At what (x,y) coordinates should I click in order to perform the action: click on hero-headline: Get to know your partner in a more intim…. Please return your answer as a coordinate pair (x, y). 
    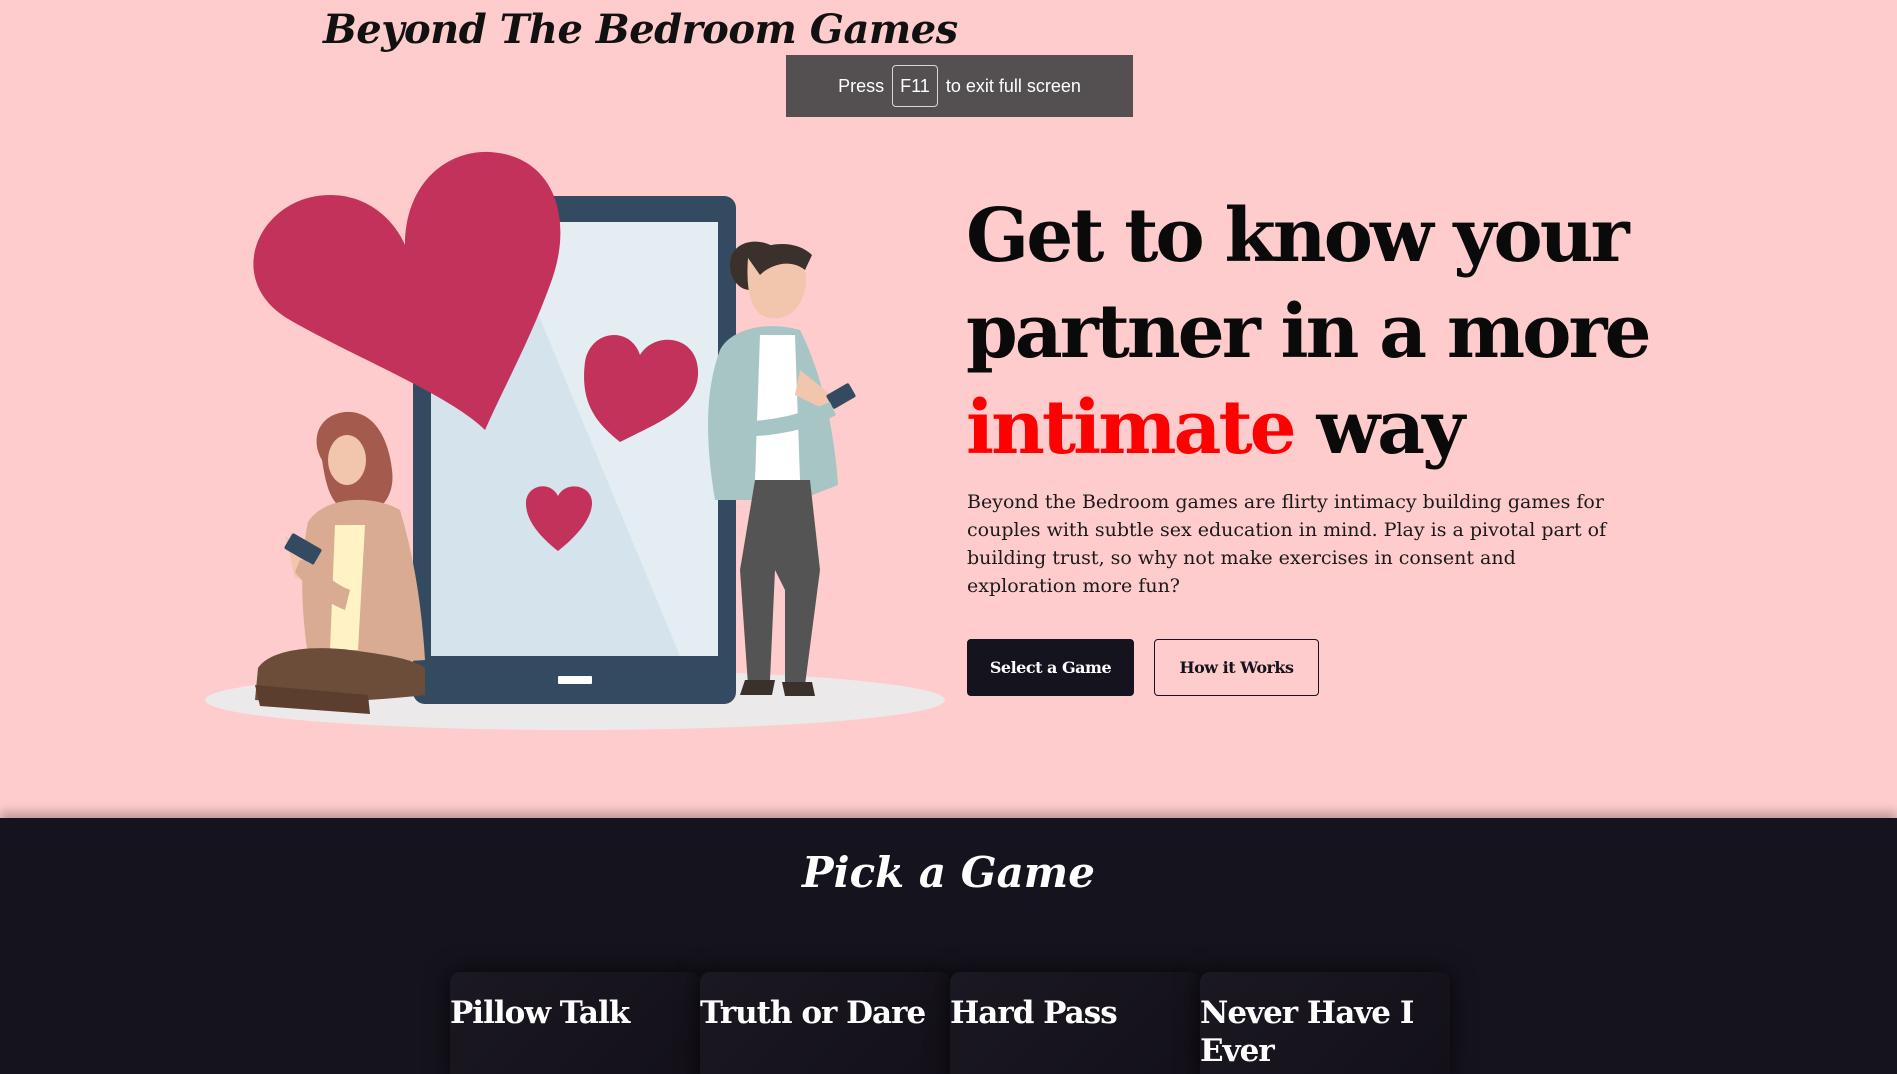
    Looking at the image, I should click on (1316, 332).